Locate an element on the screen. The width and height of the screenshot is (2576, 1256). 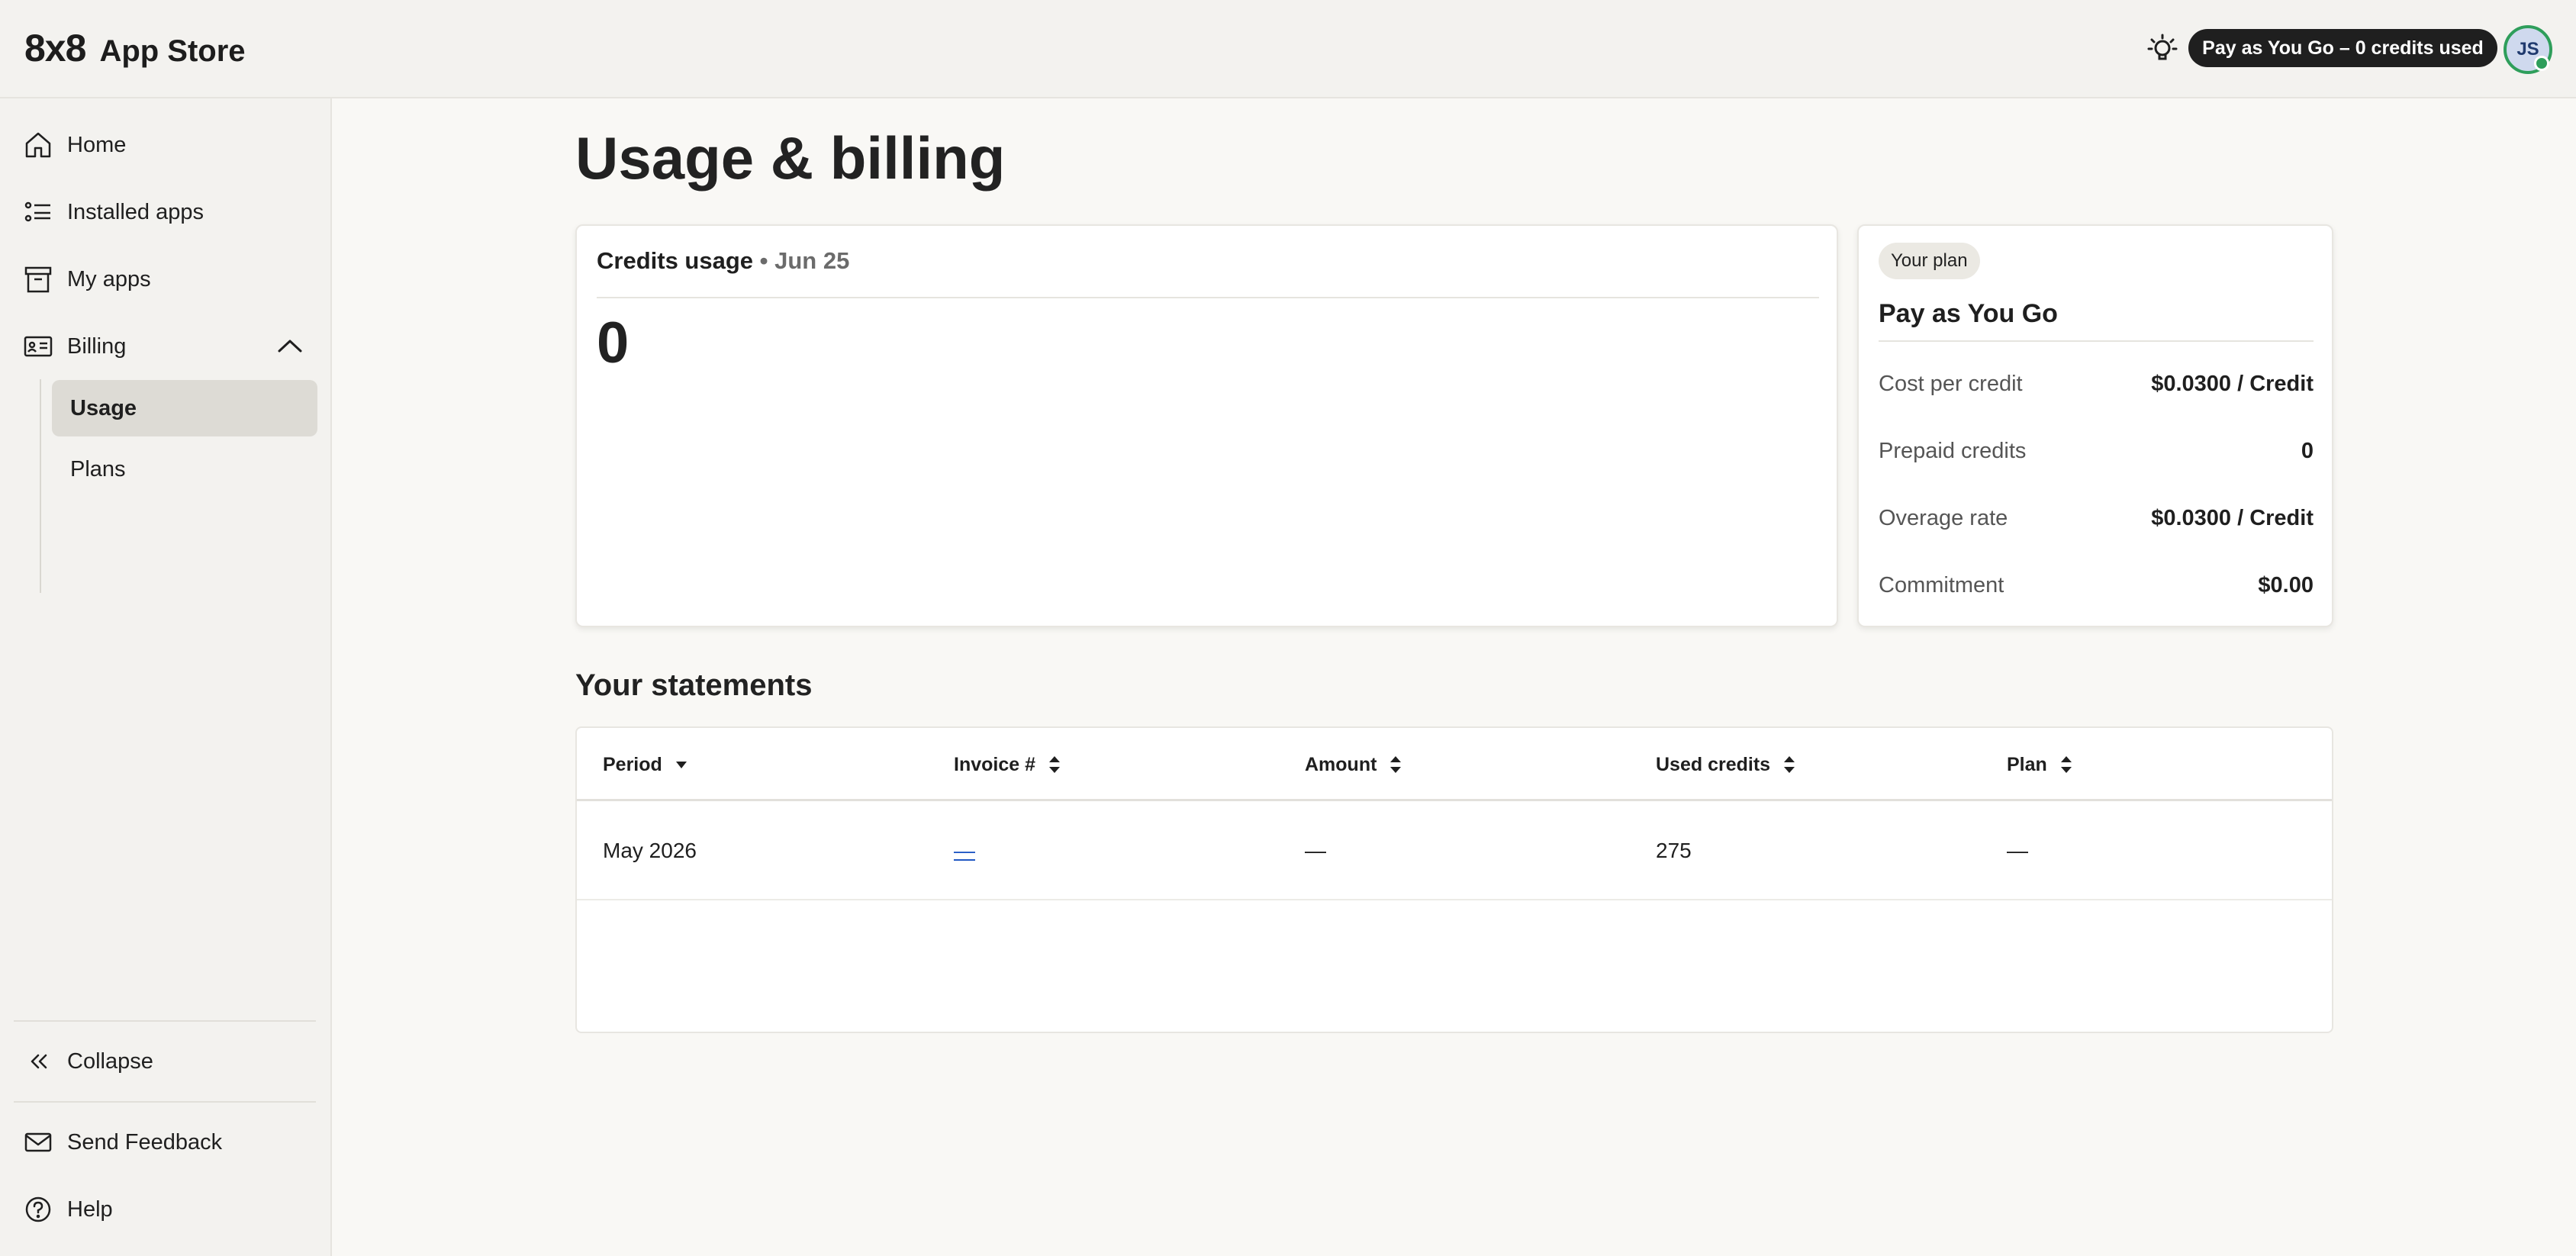
page-title: Usage & billing is located at coordinates (790, 158).